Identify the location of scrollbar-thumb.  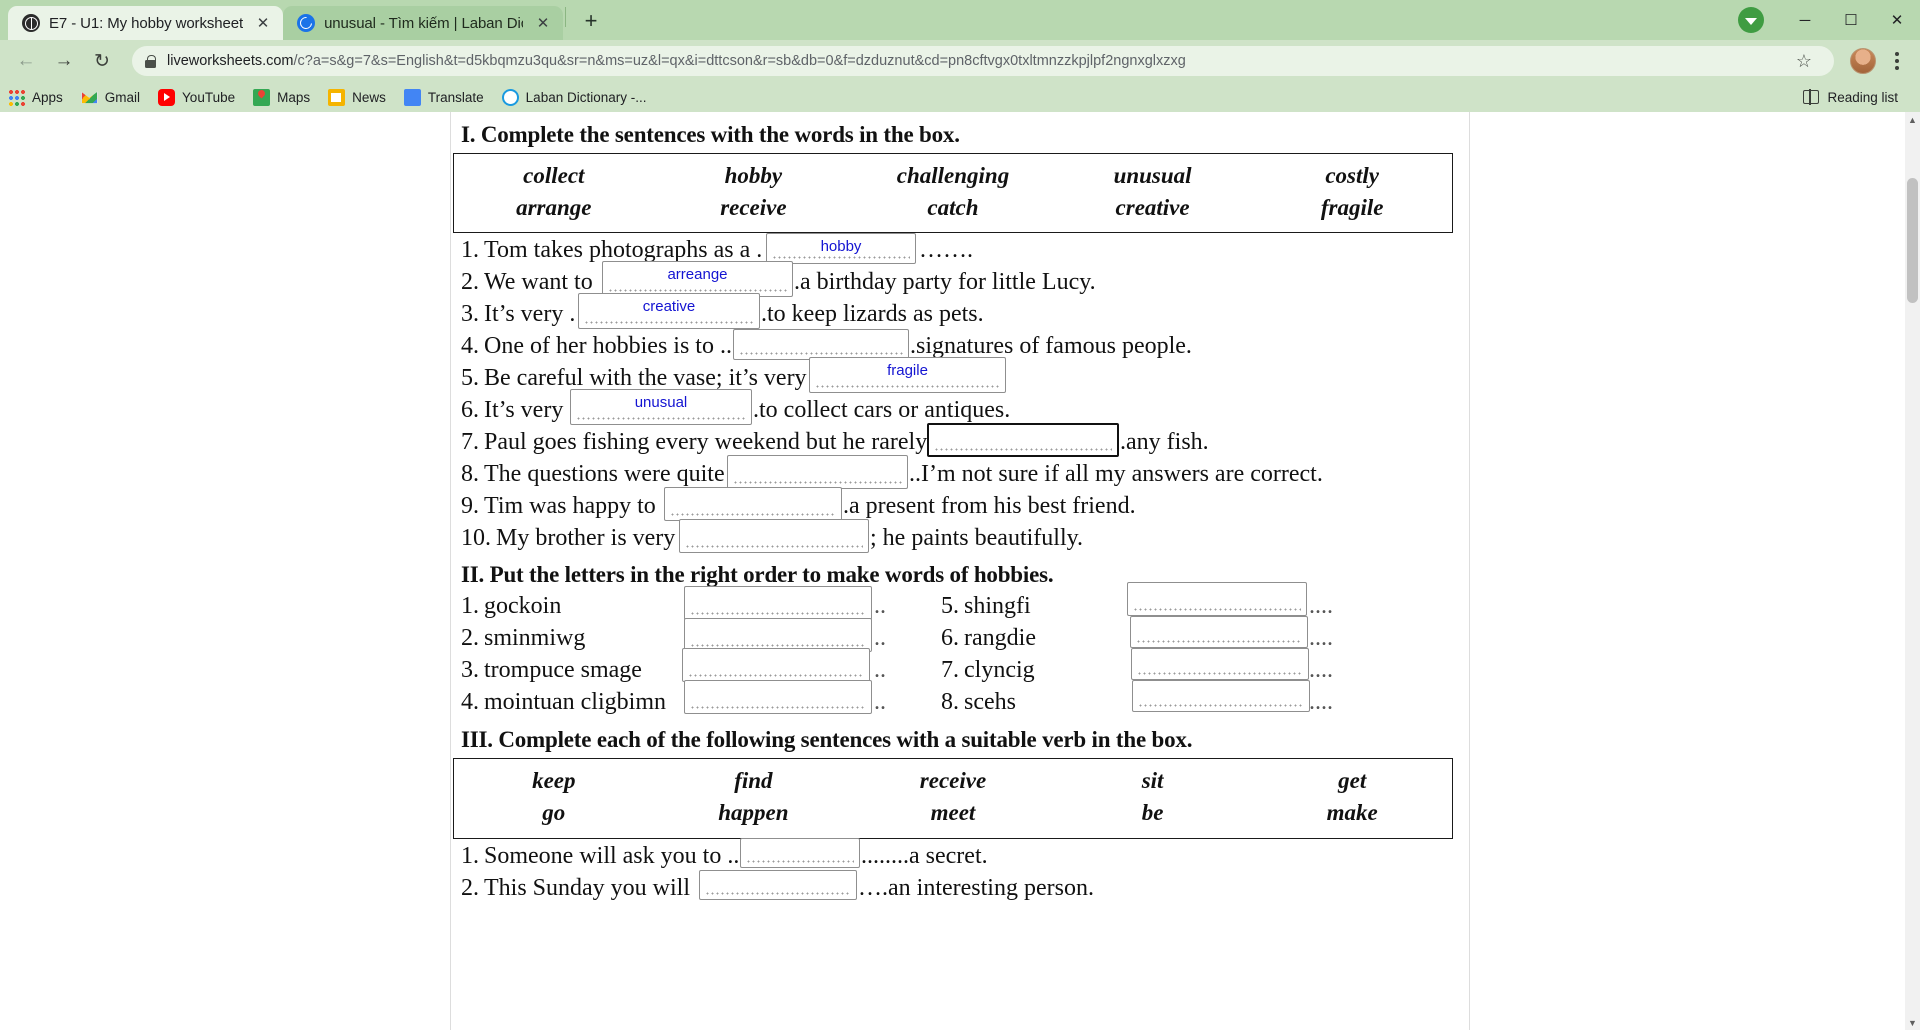
(1912, 240).